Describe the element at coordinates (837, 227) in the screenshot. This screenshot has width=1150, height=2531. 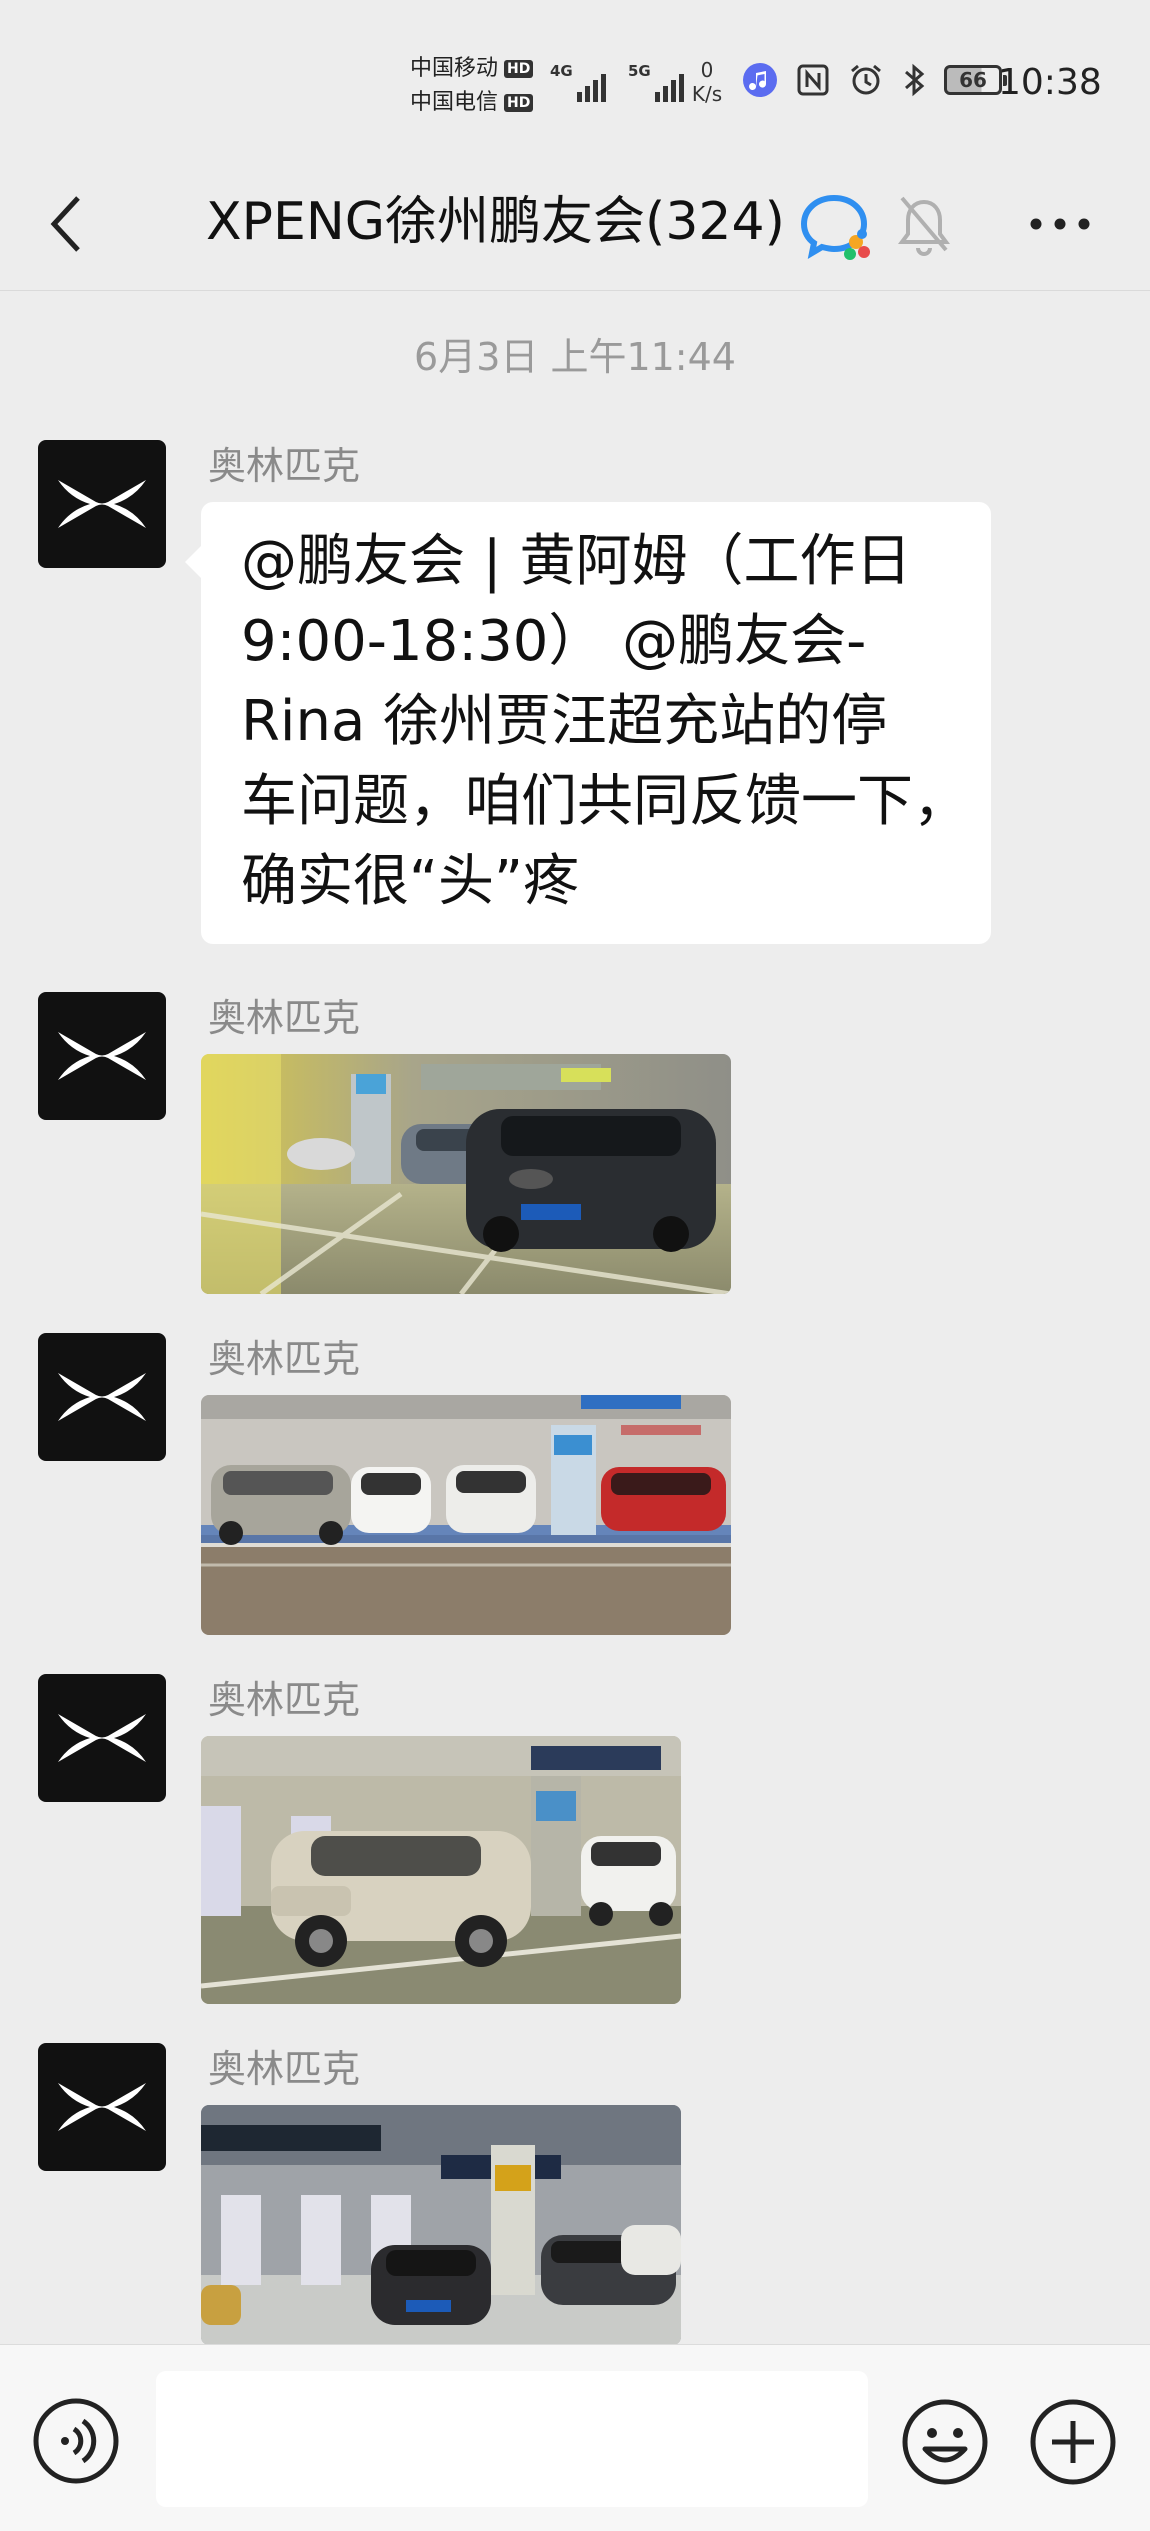
I see `wecom-icon` at that location.